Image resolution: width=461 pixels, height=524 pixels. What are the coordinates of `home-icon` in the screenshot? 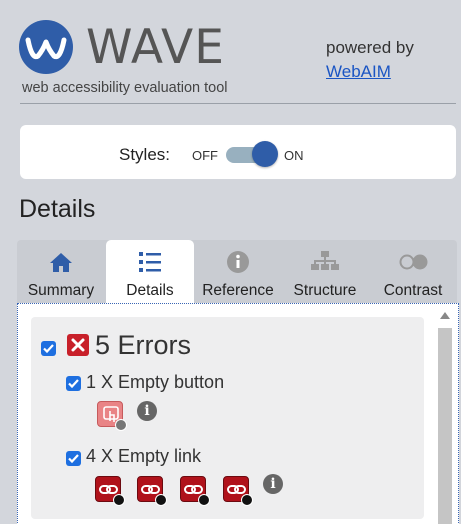 It's located at (61, 263).